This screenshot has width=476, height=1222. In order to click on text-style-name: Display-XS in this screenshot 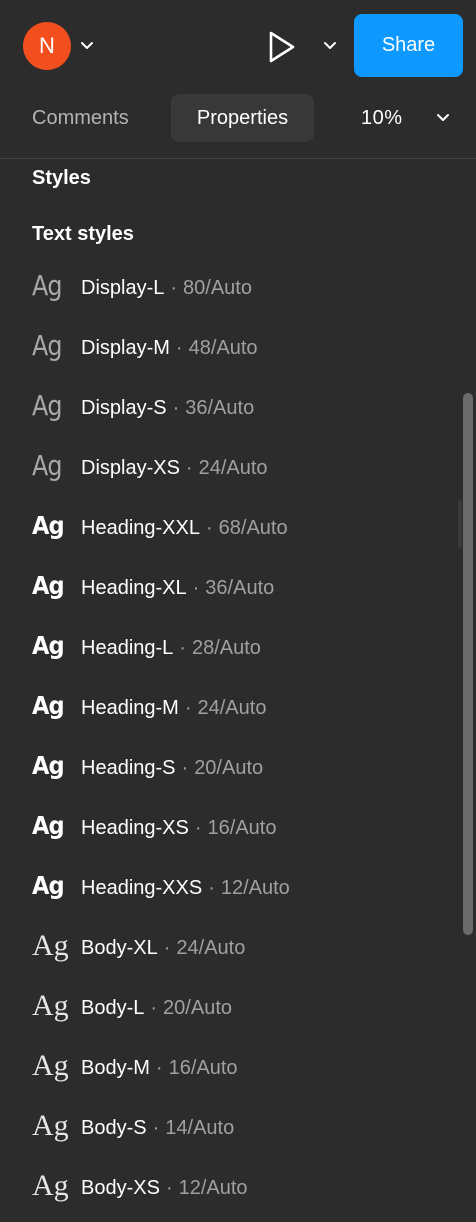, I will do `click(130, 468)`.